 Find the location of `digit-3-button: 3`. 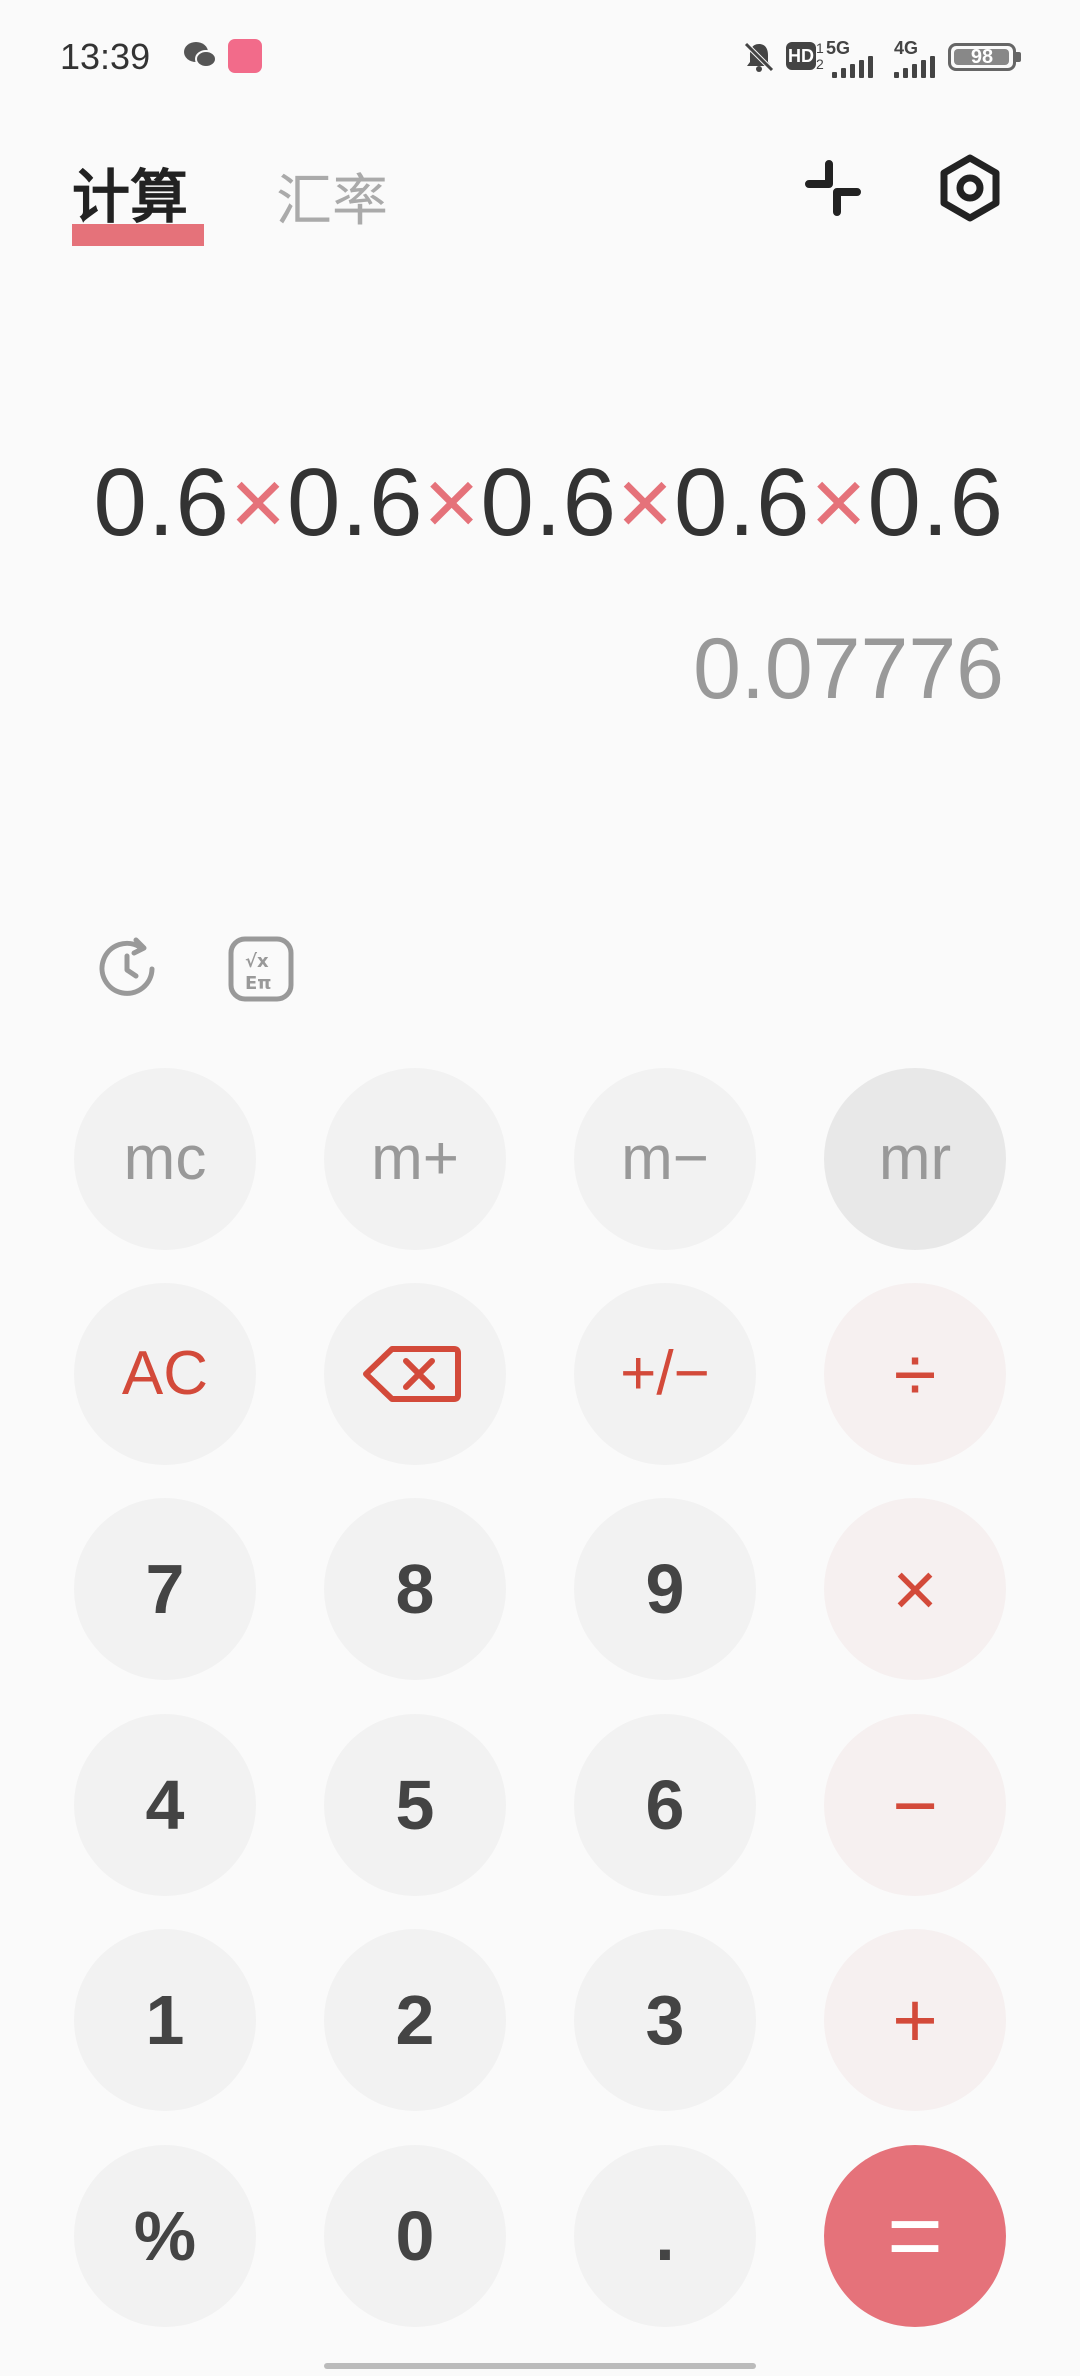

digit-3-button: 3 is located at coordinates (665, 2020).